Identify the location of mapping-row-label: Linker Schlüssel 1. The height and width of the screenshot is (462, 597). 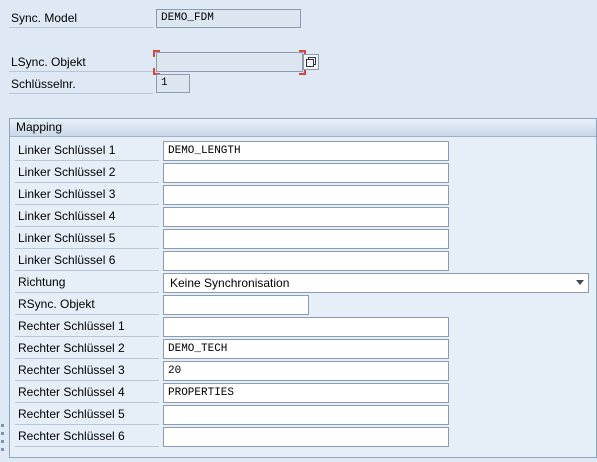
(67, 150).